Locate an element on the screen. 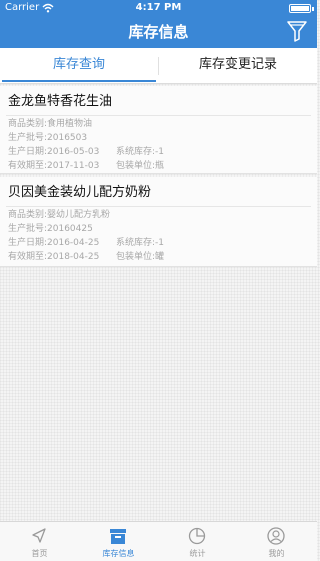  page-title: 库存信息 is located at coordinates (158, 32).